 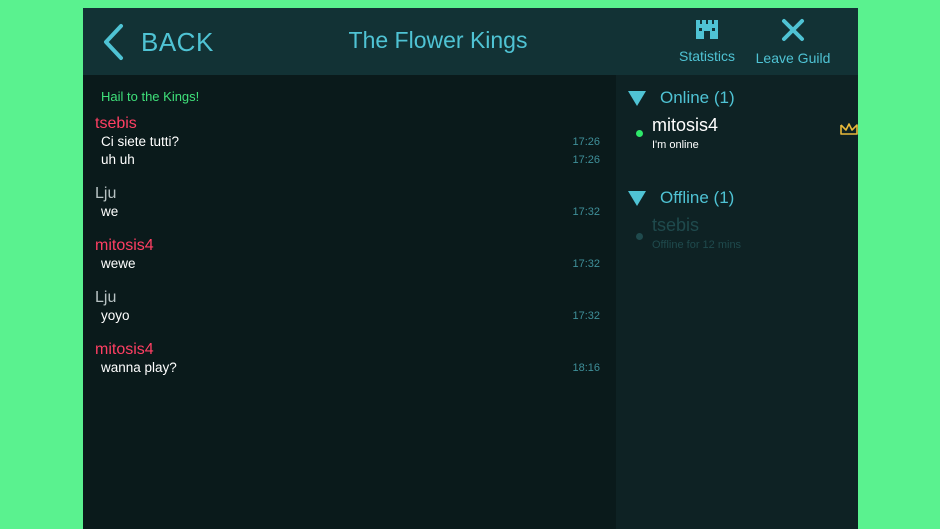 I want to click on message-group: Lju we 17:32, so click(x=347, y=203).